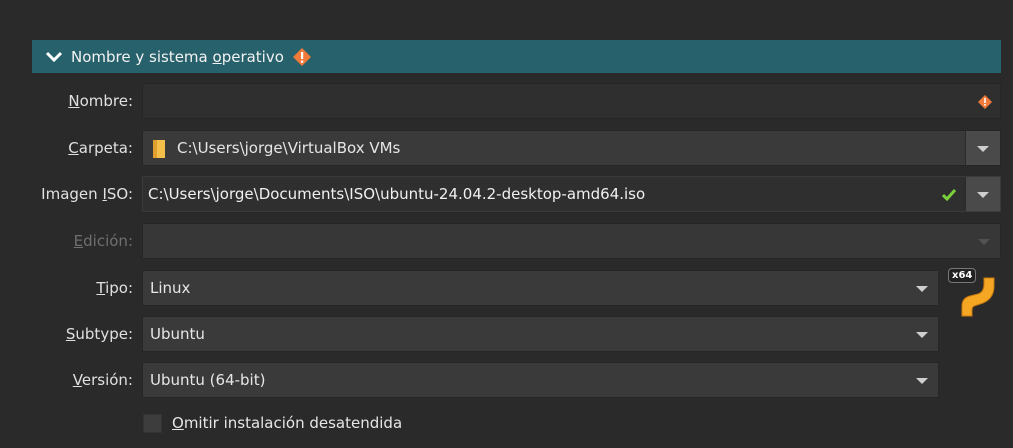 The width and height of the screenshot is (1013, 448). Describe the element at coordinates (571, 101) in the screenshot. I see `name-input` at that location.